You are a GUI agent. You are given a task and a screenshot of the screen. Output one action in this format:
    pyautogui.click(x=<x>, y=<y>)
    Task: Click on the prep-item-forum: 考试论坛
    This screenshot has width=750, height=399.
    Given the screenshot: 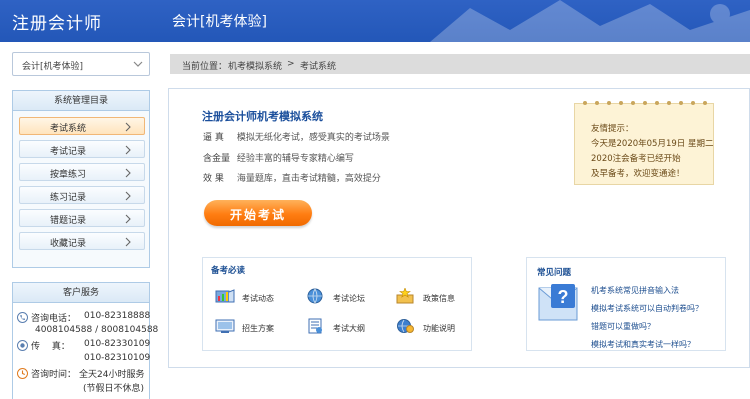 What is the action you would take?
    pyautogui.click(x=349, y=298)
    